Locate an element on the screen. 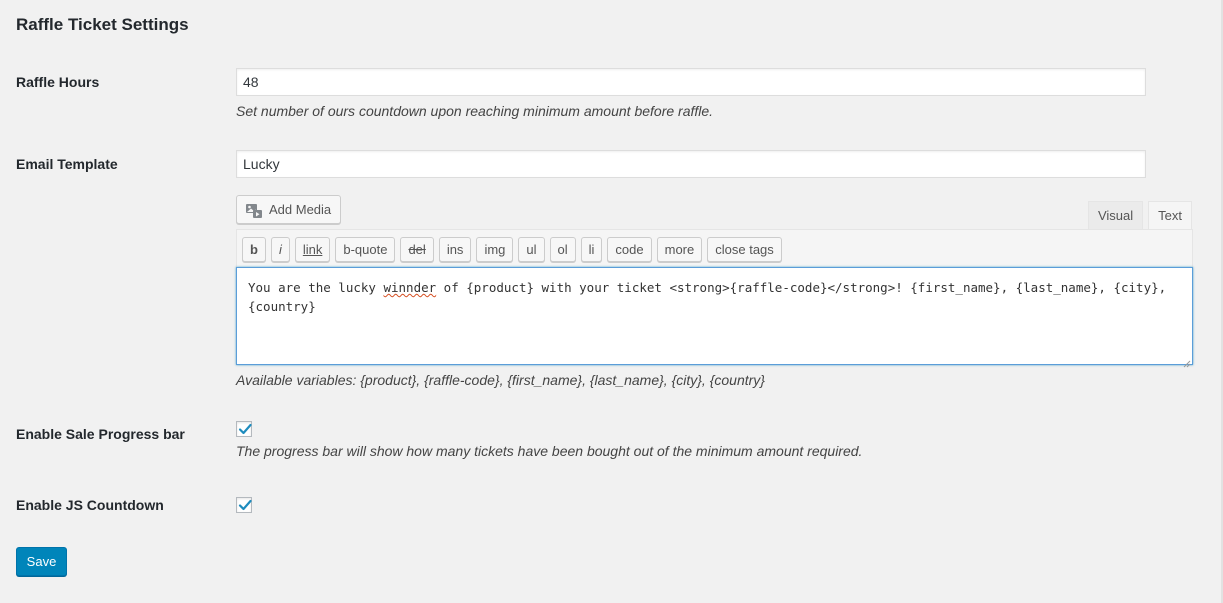 The width and height of the screenshot is (1223, 603). sale-progress-checkbox is located at coordinates (244, 429).